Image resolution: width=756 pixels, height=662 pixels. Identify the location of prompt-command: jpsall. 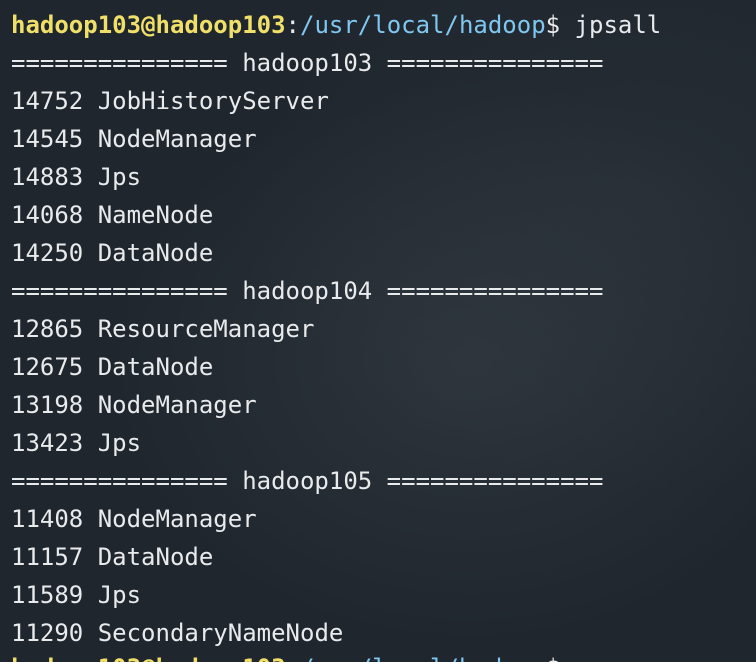
(611, 25).